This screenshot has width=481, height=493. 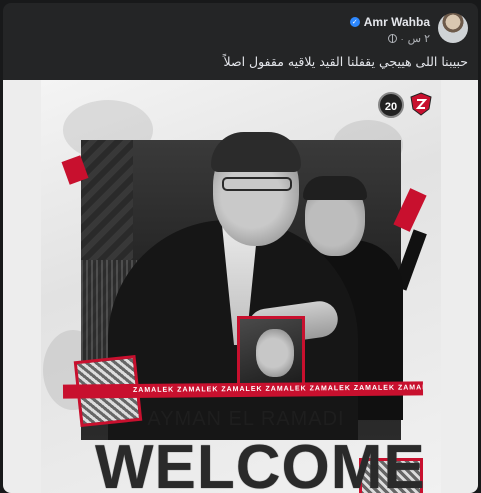 I want to click on verified-badge-icon: ✓, so click(x=354, y=22).